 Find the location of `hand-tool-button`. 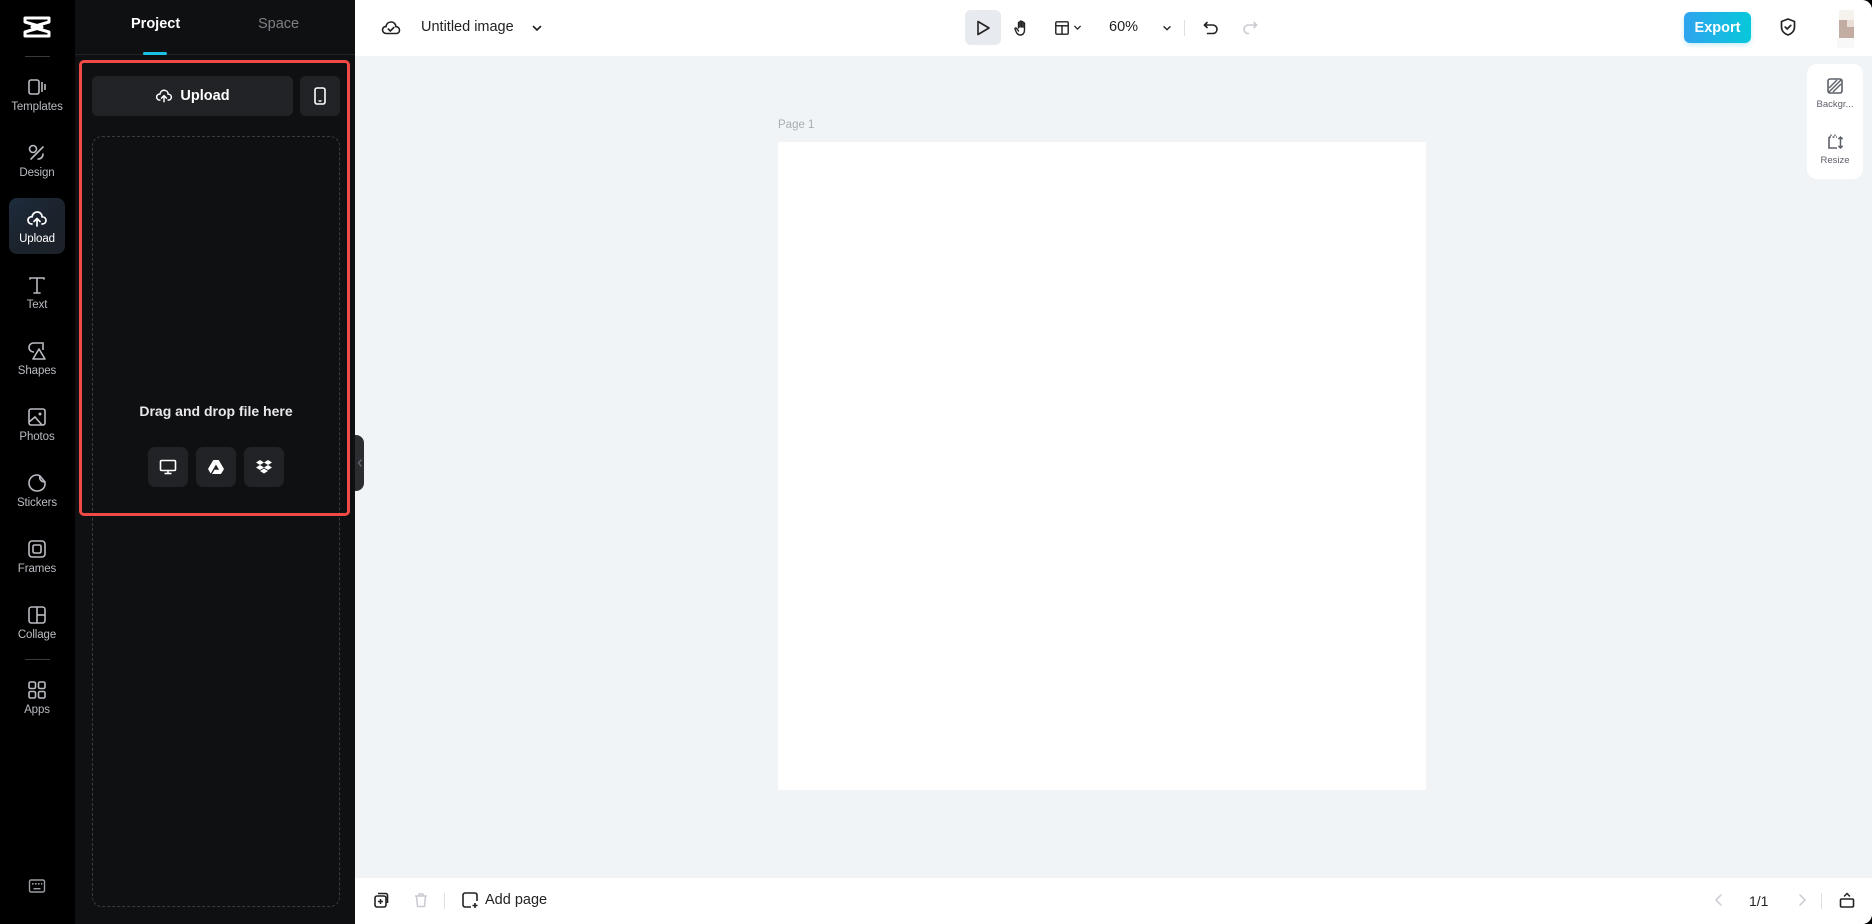

hand-tool-button is located at coordinates (1022, 27).